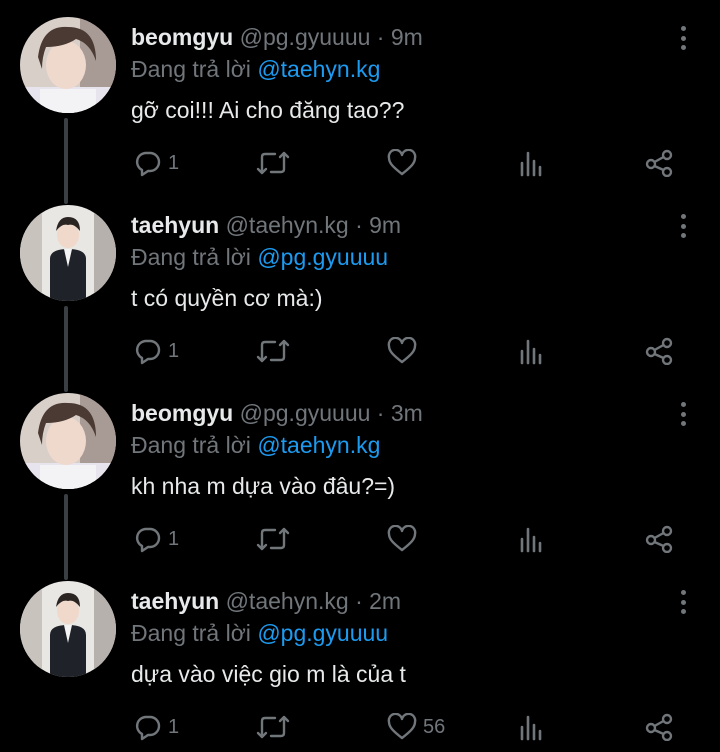 This screenshot has height=752, width=720. What do you see at coordinates (360, 727) in the screenshot?
I see `tweet-actions: 1 56` at bounding box center [360, 727].